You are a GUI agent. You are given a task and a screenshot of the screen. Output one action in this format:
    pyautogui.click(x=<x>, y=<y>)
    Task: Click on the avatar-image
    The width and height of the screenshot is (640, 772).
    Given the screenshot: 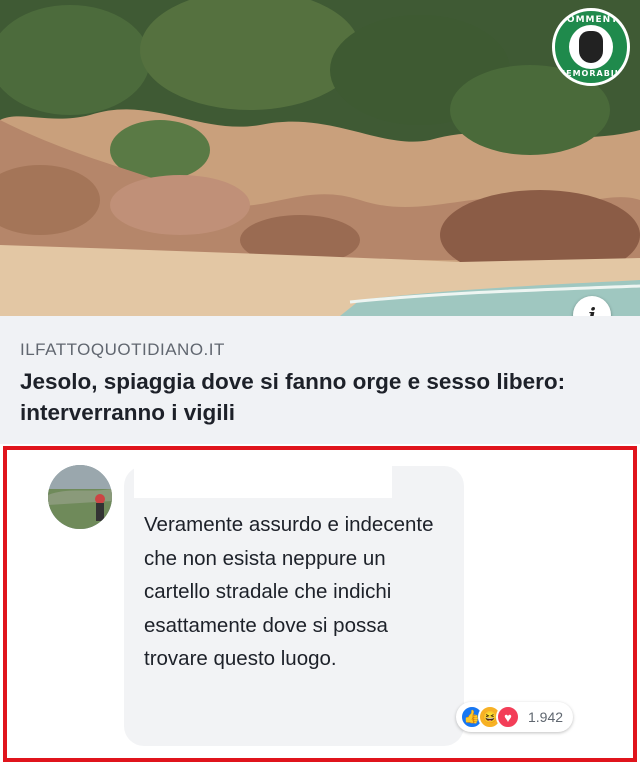 What is the action you would take?
    pyautogui.click(x=80, y=497)
    